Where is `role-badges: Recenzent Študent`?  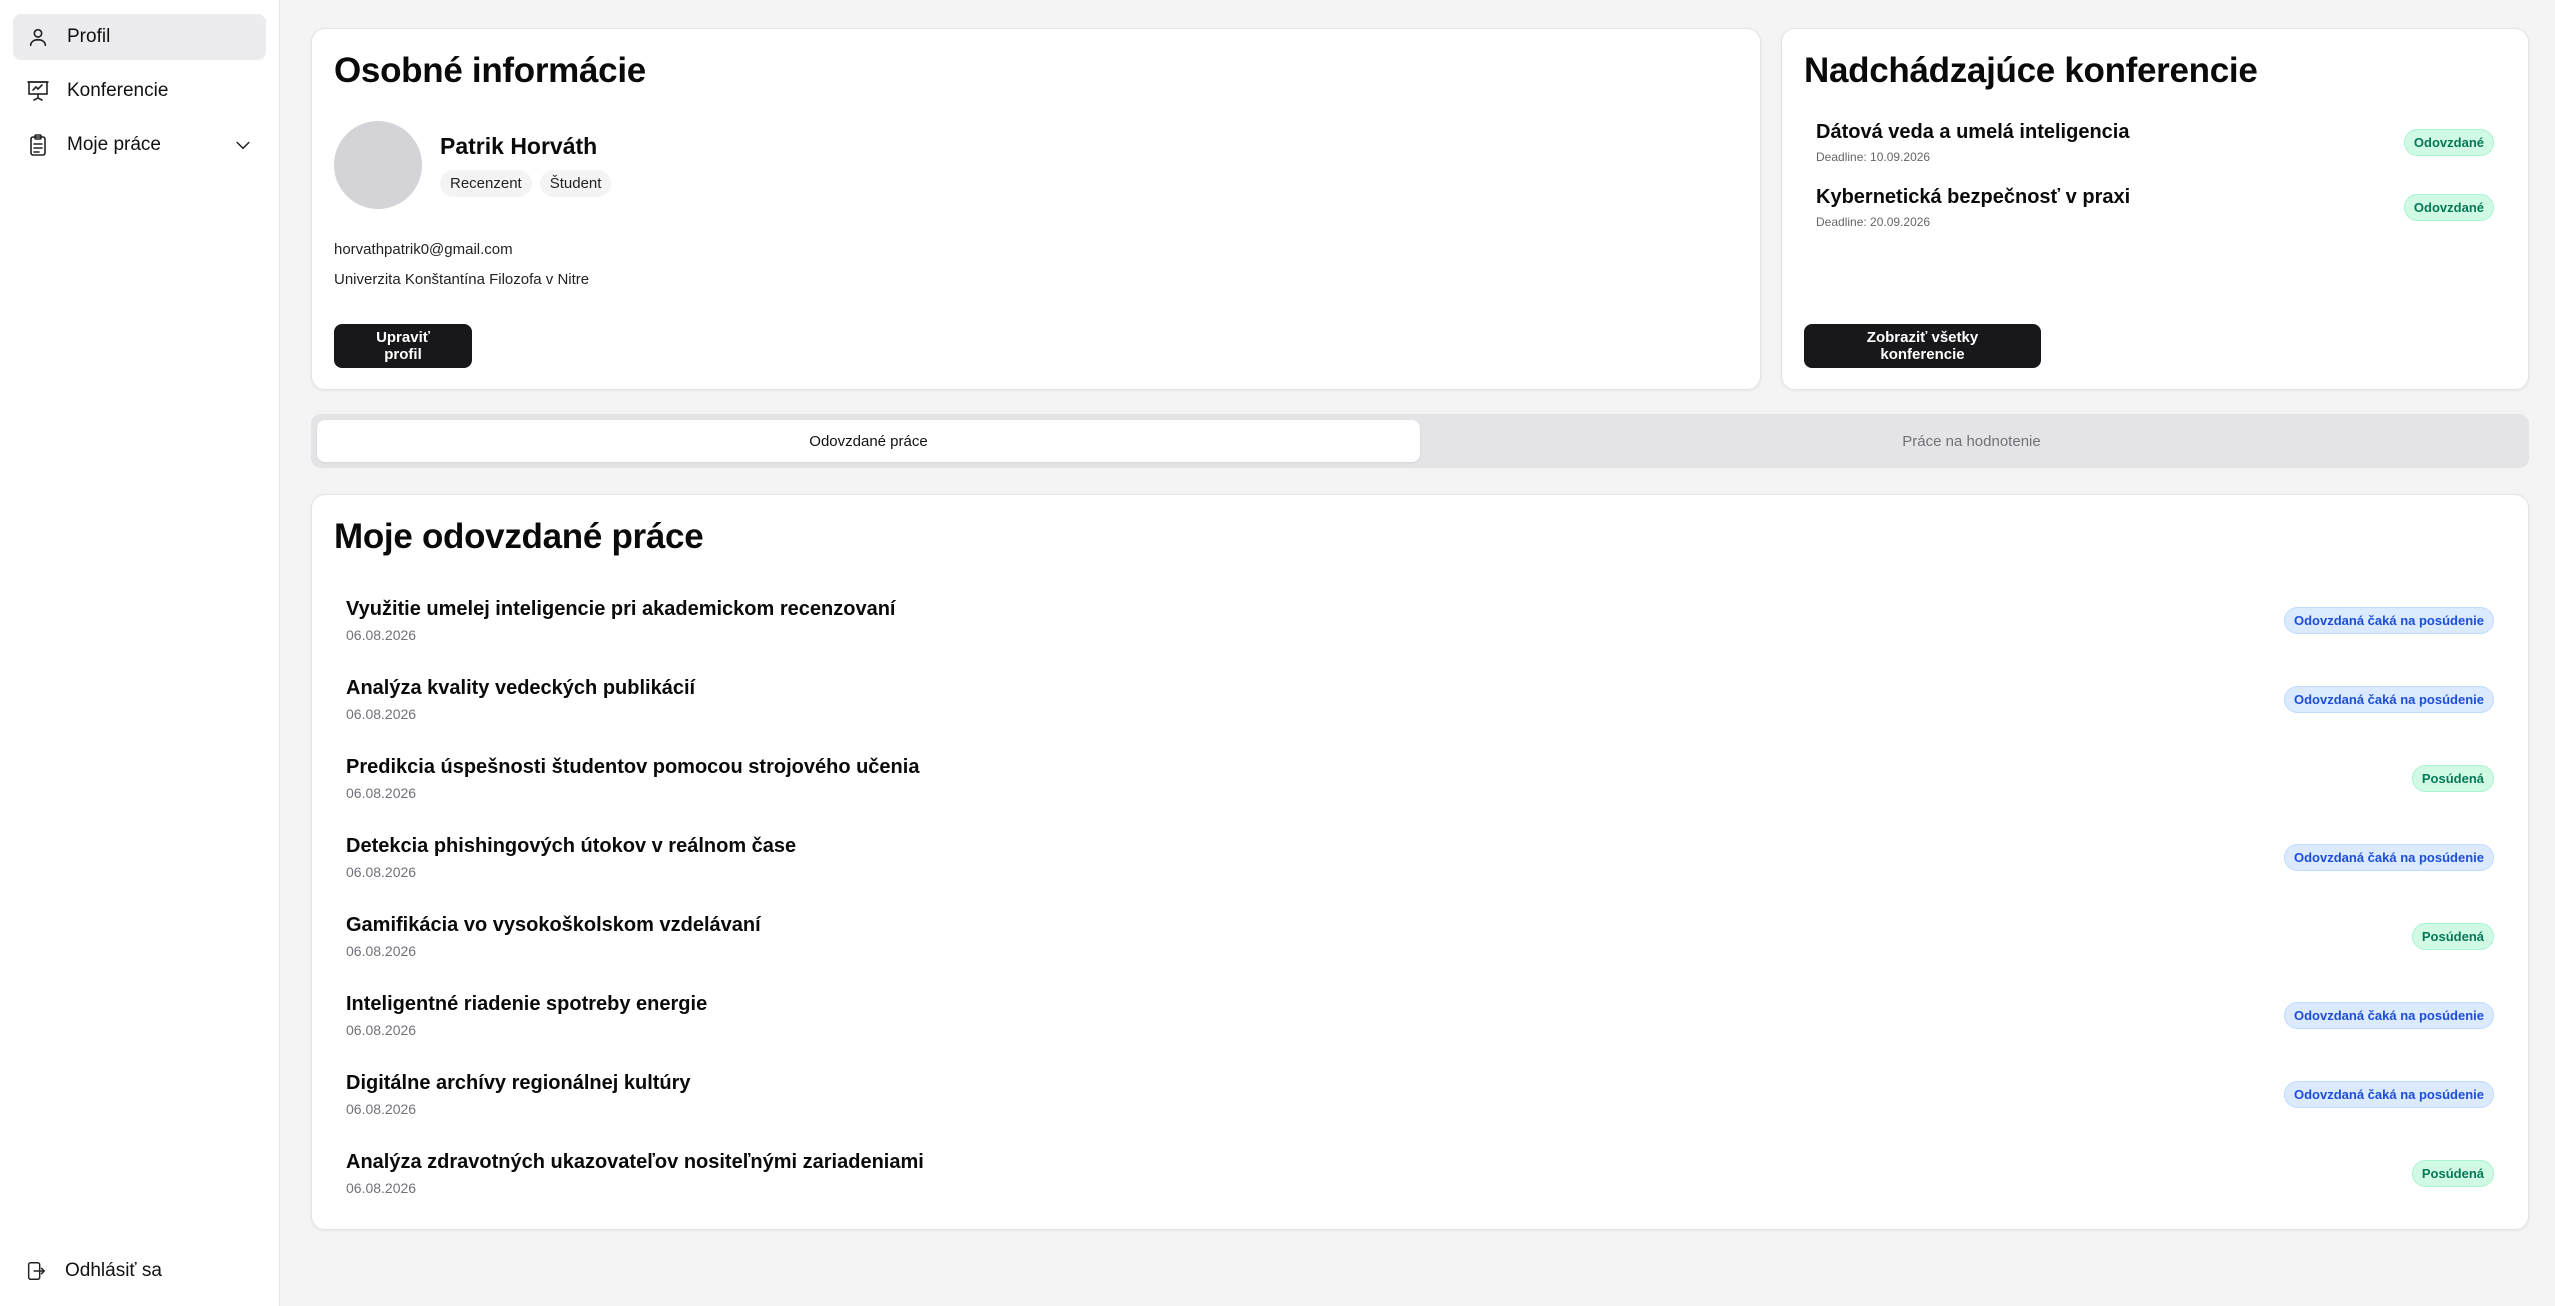
role-badges: Recenzent Študent is located at coordinates (526, 183).